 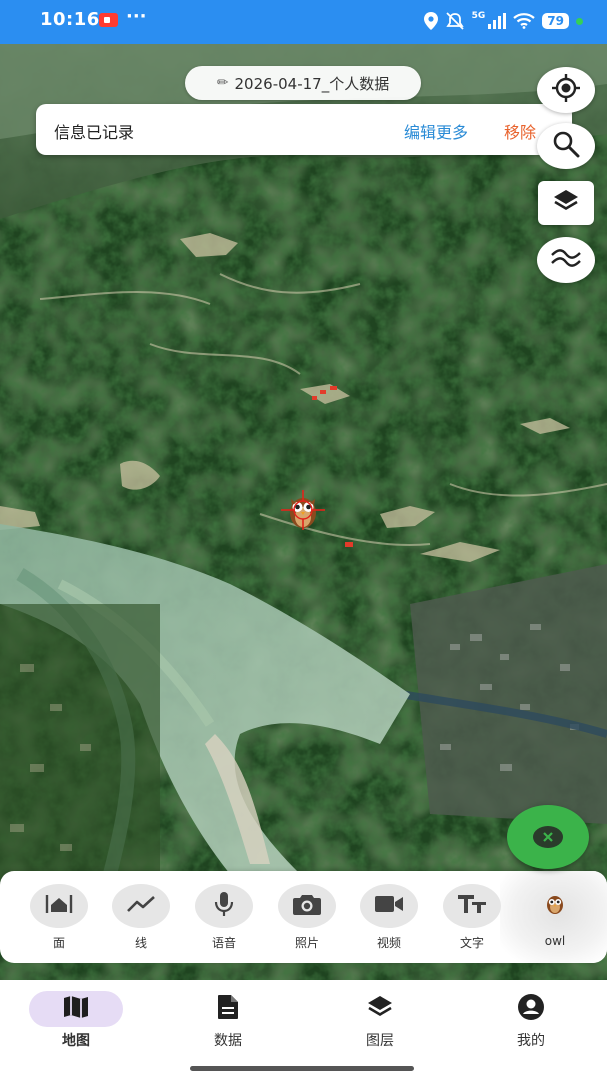 What do you see at coordinates (531, 1009) in the screenshot?
I see `profile-icon` at bounding box center [531, 1009].